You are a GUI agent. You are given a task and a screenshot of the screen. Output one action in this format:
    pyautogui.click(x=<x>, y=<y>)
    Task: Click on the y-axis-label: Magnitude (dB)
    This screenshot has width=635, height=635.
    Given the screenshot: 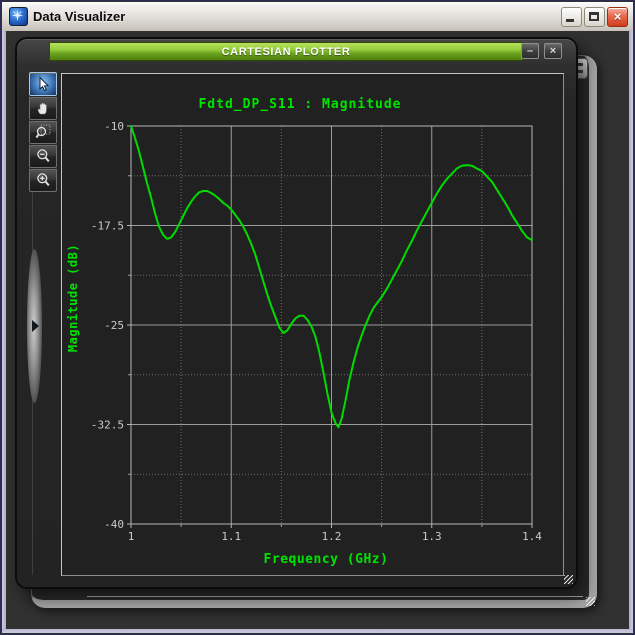 What is the action you would take?
    pyautogui.click(x=73, y=298)
    